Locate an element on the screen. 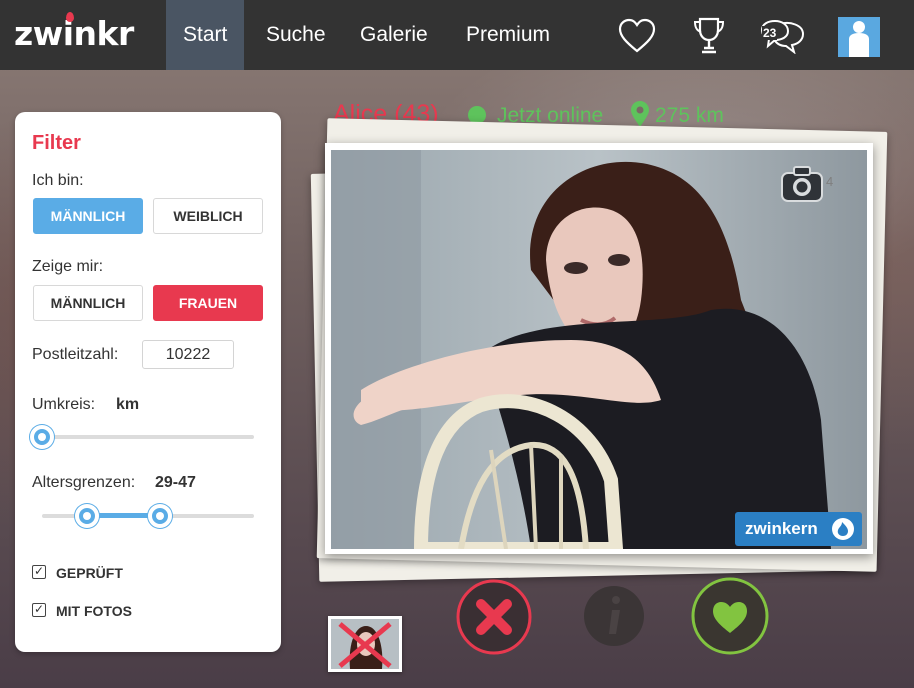 The height and width of the screenshot is (688, 914). filter-title: Filter is located at coordinates (56, 143).